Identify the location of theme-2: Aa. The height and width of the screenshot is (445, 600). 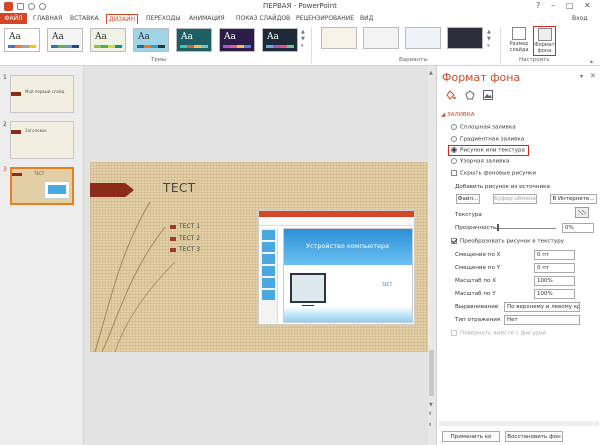
(65, 40).